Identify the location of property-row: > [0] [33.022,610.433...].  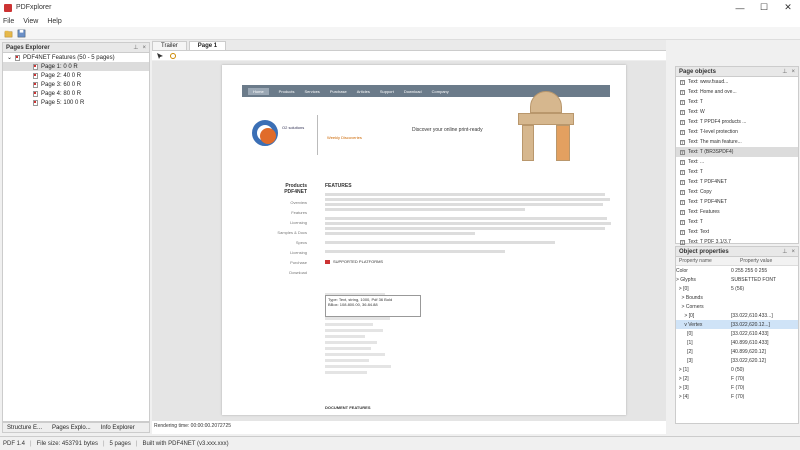
(737, 315).